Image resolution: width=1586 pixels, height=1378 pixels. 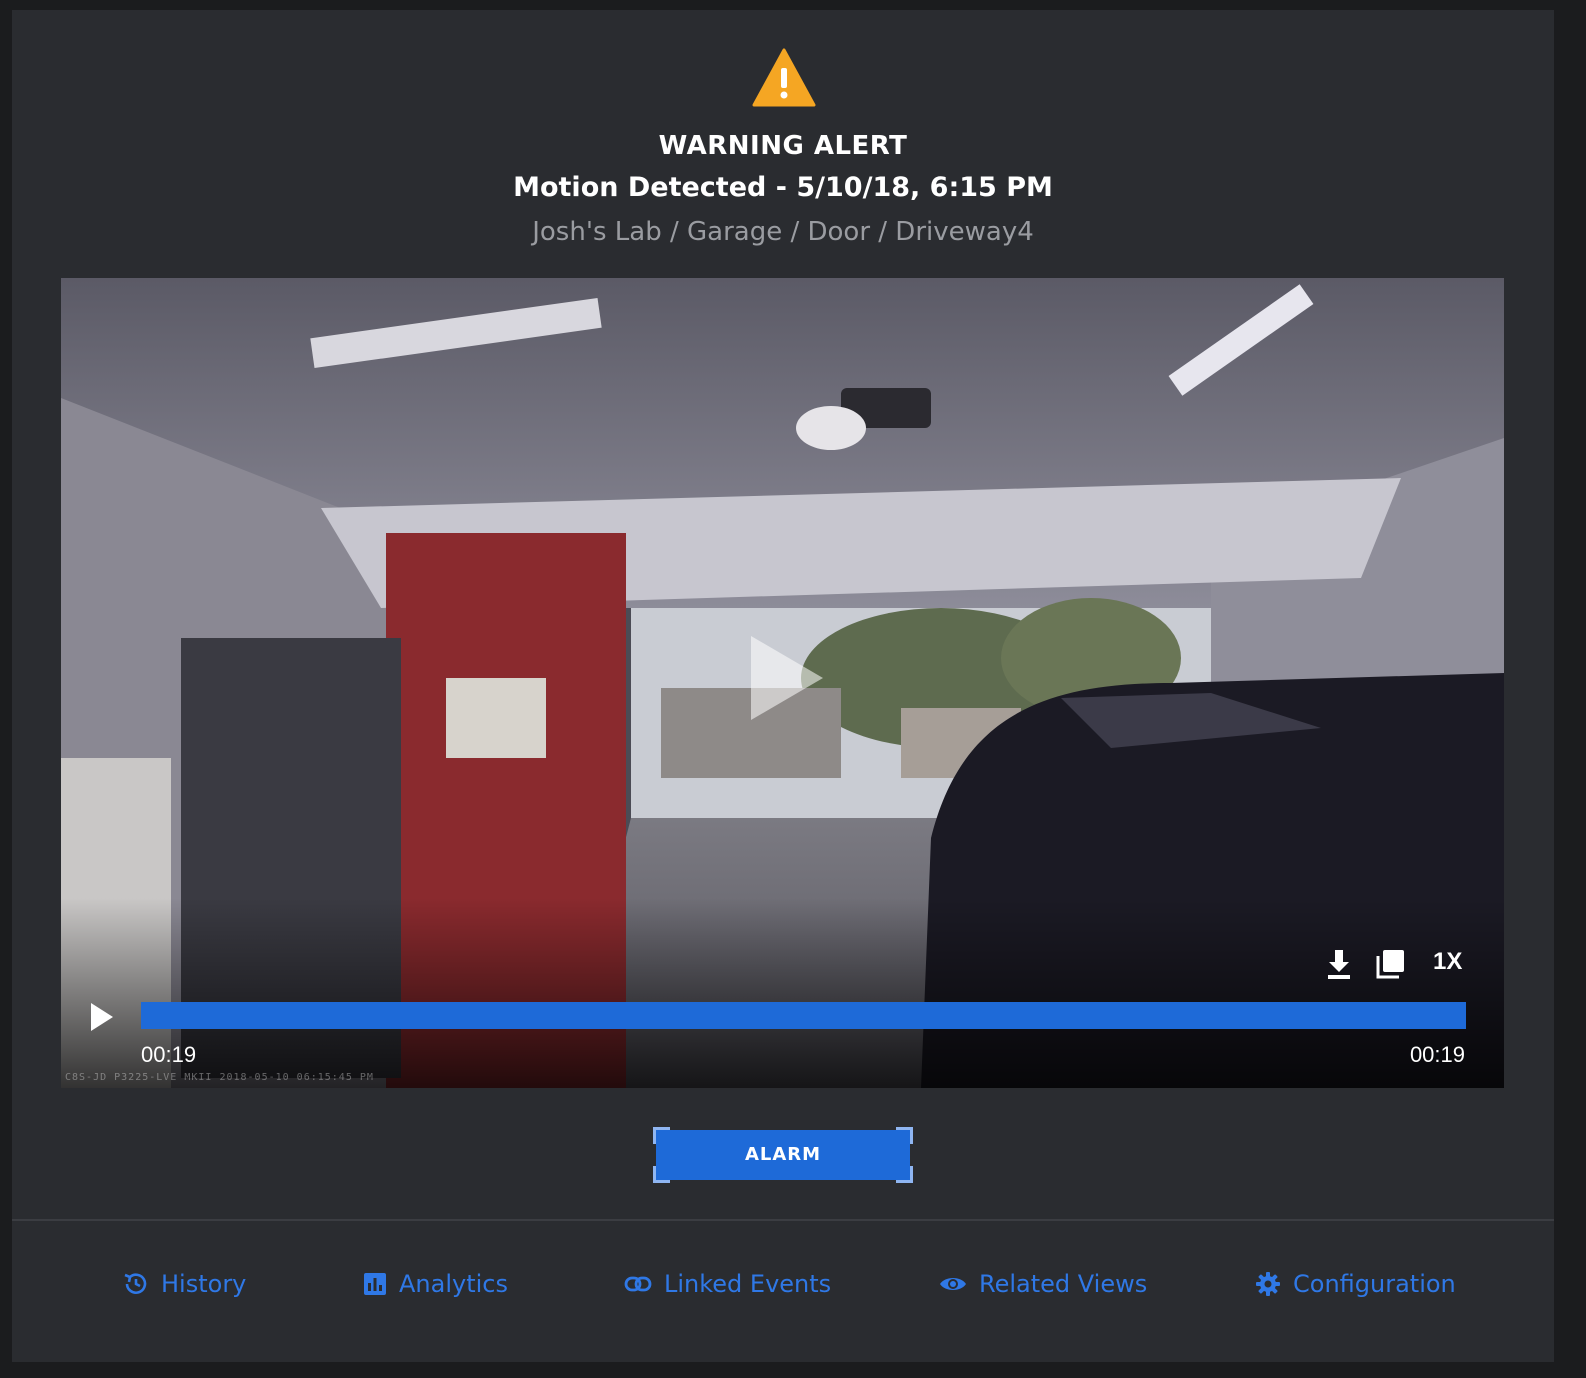 I want to click on clips-icon, so click(x=1391, y=964).